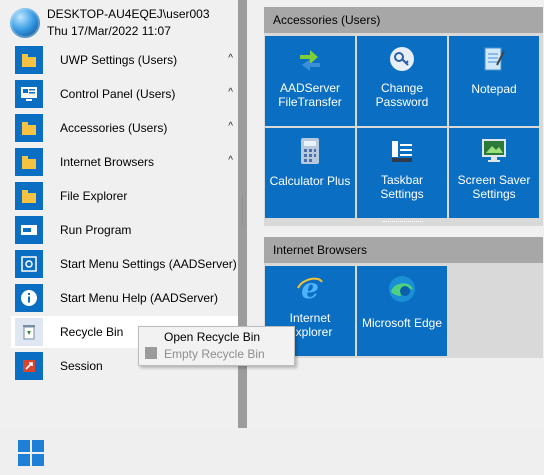 This screenshot has width=544, height=475. Describe the element at coordinates (29, 230) in the screenshot. I see `run-icon` at that location.